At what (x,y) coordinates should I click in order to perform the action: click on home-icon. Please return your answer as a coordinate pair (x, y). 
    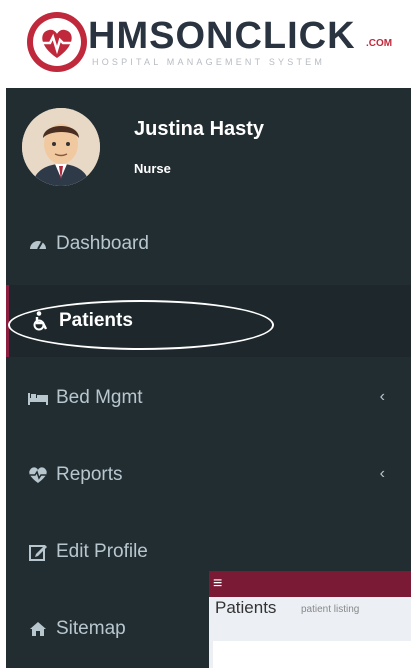
    Looking at the image, I should click on (38, 629).